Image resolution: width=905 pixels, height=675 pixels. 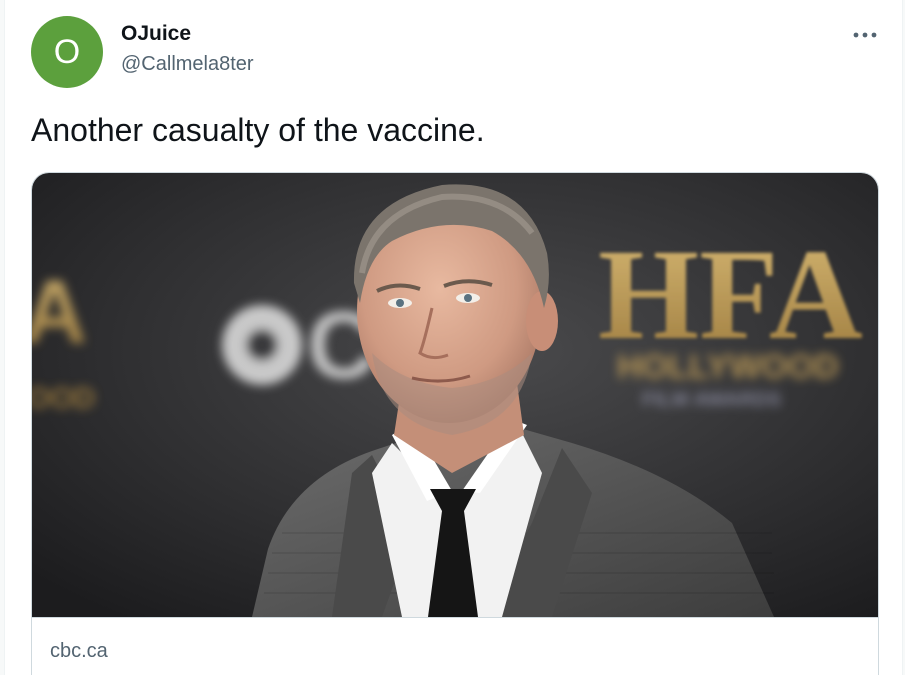 I want to click on card-footer: cbc.ca, so click(x=455, y=646).